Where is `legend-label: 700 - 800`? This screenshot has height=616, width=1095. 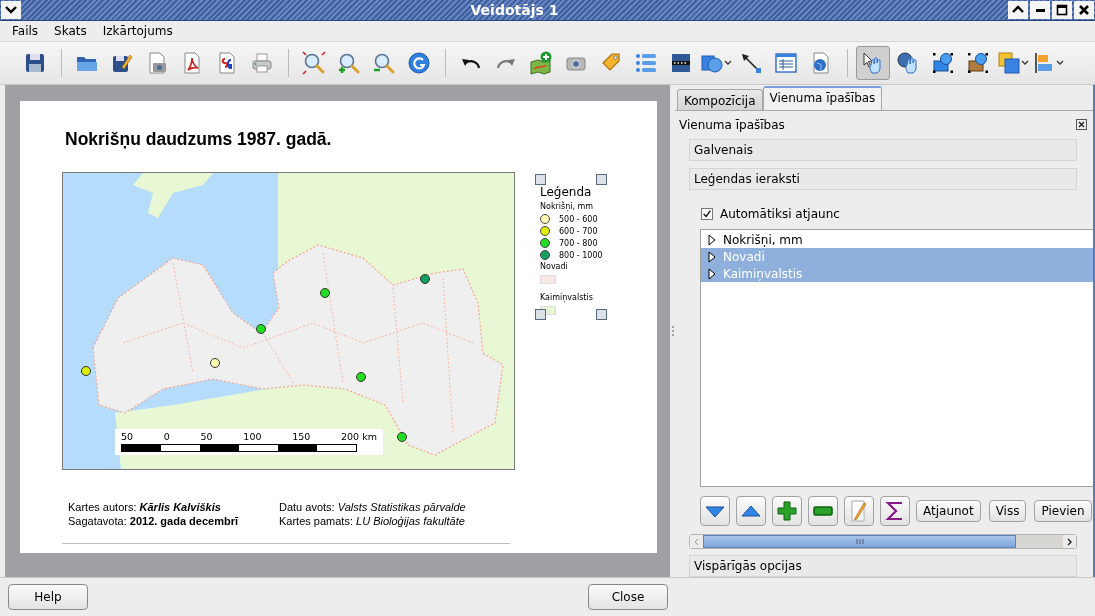
legend-label: 700 - 800 is located at coordinates (578, 243).